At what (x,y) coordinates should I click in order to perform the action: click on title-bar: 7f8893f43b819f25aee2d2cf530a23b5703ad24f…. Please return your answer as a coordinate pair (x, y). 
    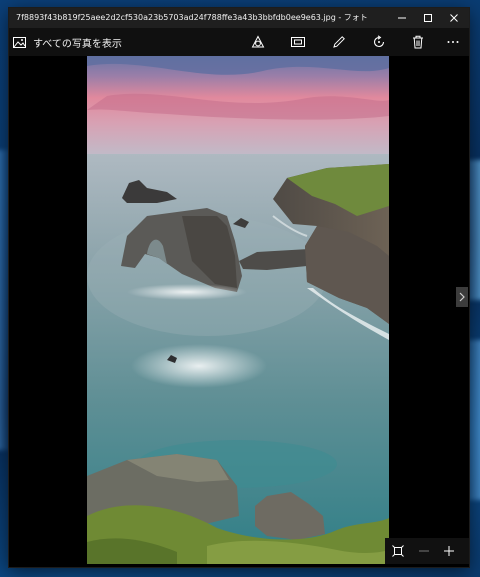
    Looking at the image, I should click on (239, 18).